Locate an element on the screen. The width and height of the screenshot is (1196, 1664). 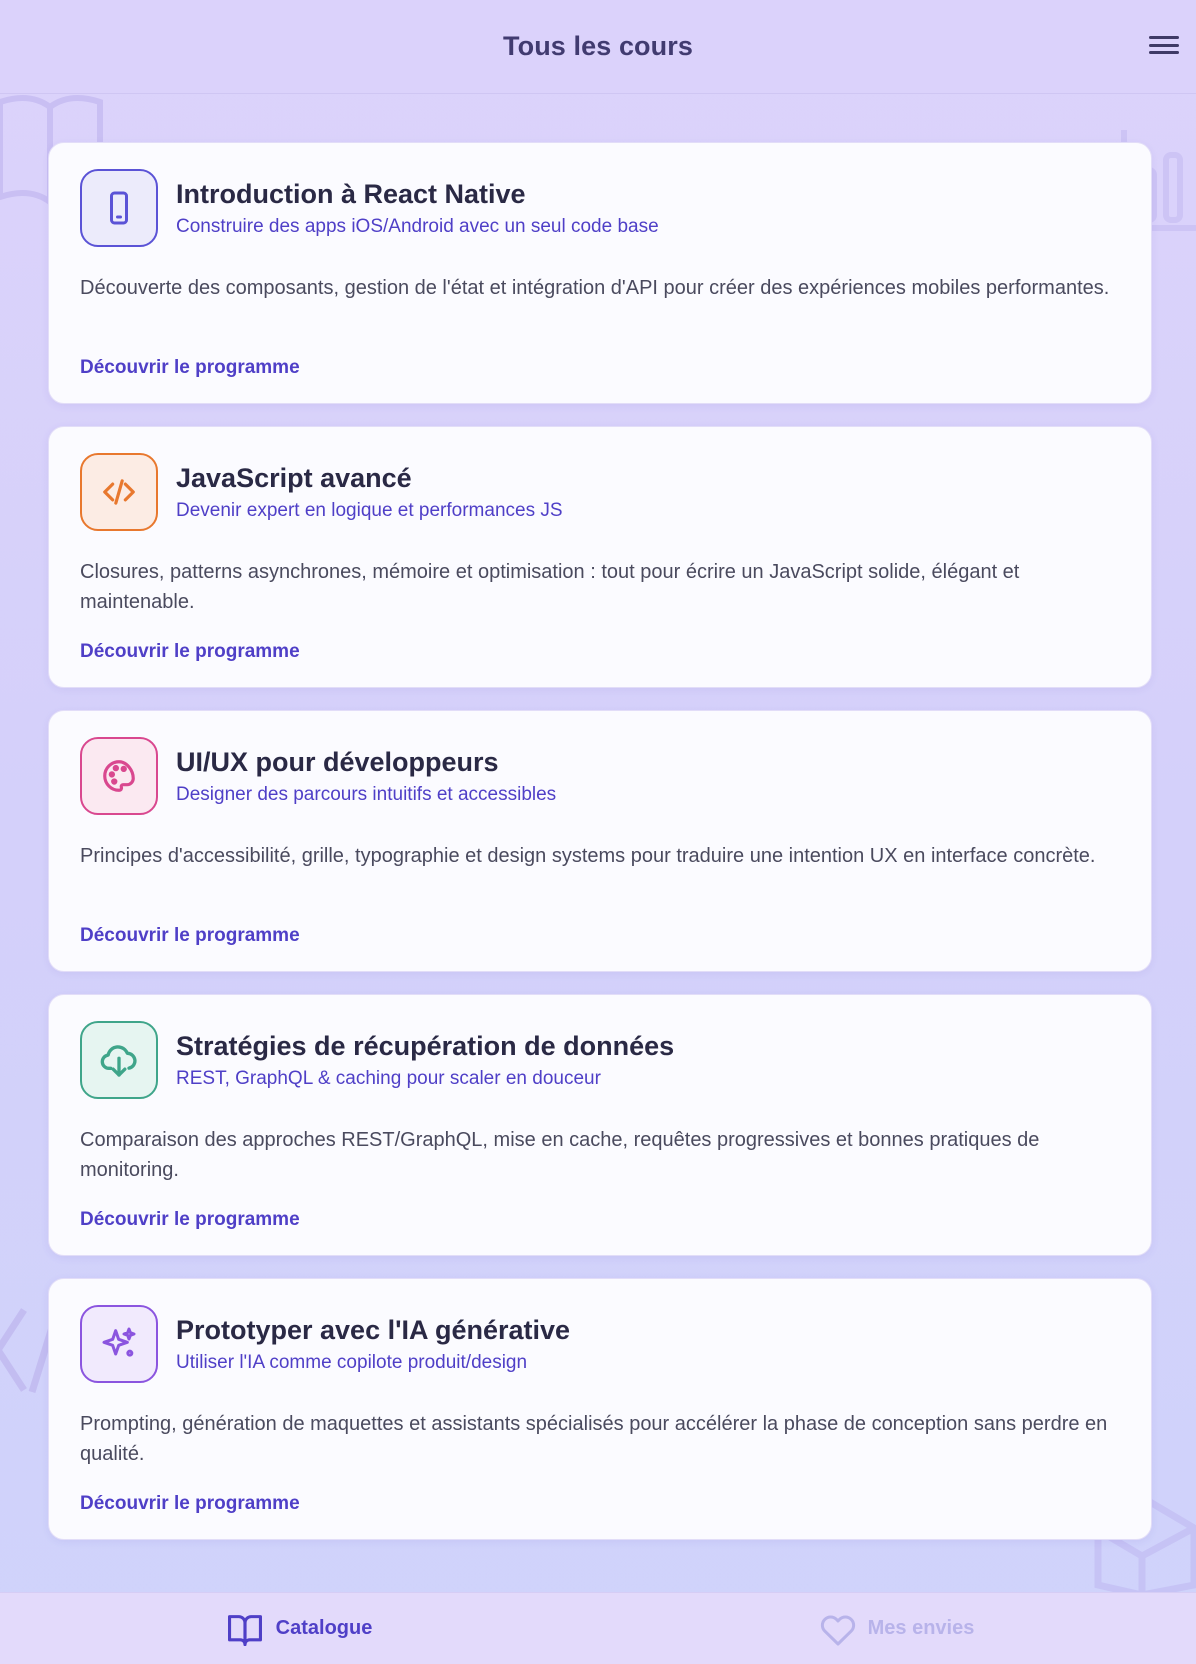
cloud-download-icon is located at coordinates (119, 1060).